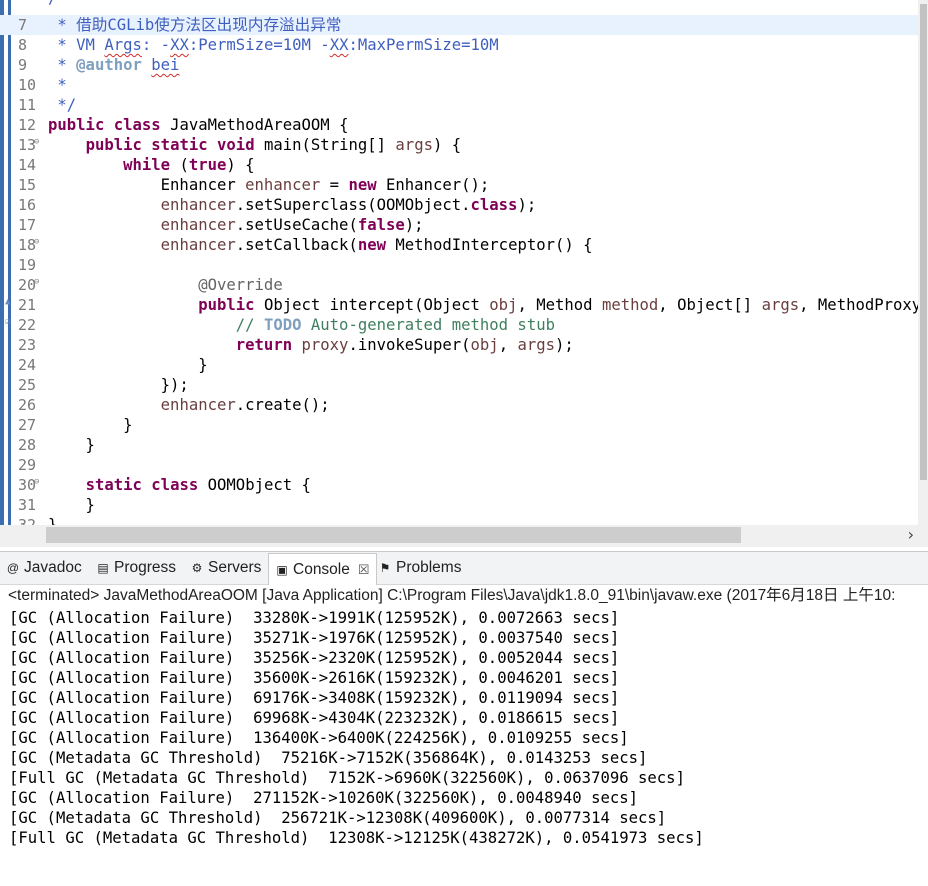 This screenshot has width=928, height=886. I want to click on code-line: 15 Enhancer enhancer = new Enhancer();, so click(459, 185).